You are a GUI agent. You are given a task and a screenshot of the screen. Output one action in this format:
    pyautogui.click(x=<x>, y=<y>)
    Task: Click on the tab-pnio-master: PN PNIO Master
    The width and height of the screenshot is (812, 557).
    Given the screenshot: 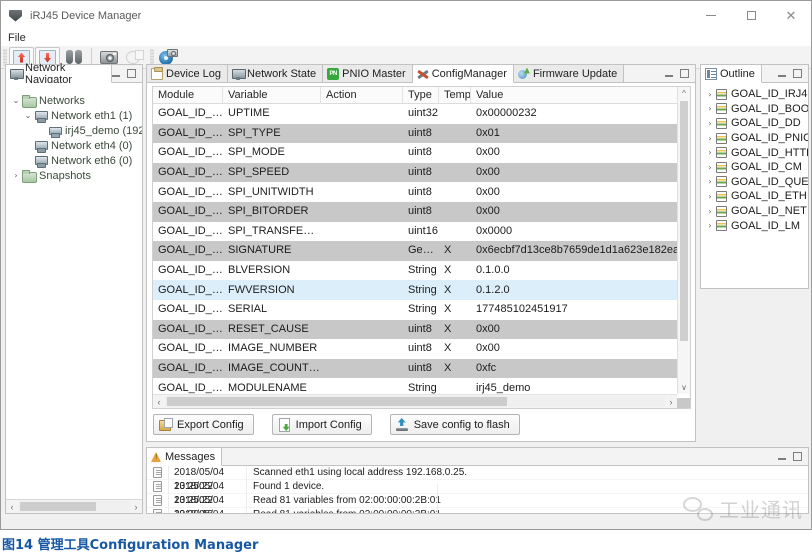 What is the action you would take?
    pyautogui.click(x=368, y=73)
    